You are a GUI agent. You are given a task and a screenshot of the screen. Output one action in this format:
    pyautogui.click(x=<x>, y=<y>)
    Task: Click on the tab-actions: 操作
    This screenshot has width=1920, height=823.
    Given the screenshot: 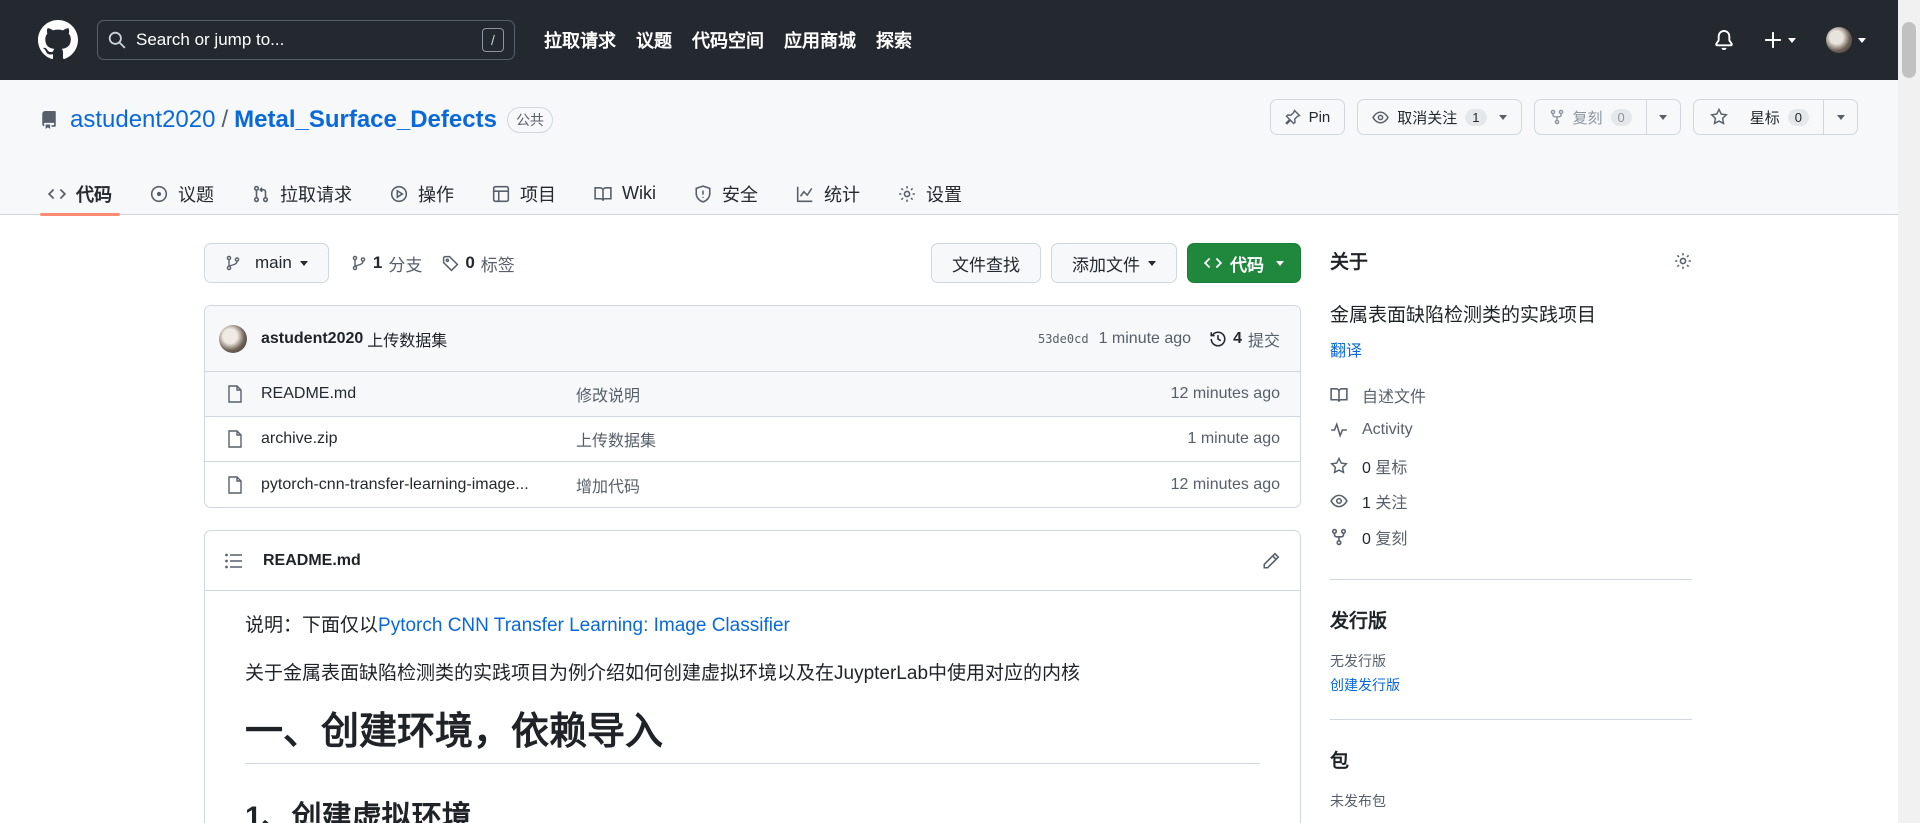 What is the action you would take?
    pyautogui.click(x=422, y=193)
    